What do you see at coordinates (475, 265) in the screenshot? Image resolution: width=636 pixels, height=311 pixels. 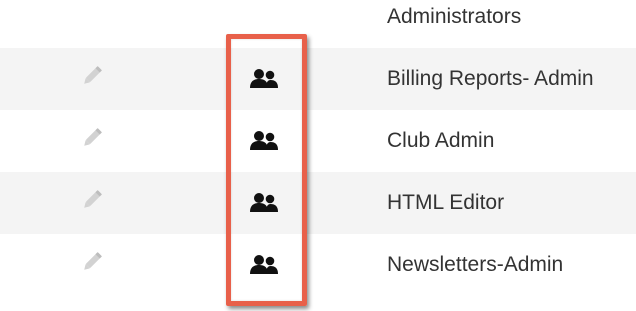 I see `group-name: Newsletters-Admin` at bounding box center [475, 265].